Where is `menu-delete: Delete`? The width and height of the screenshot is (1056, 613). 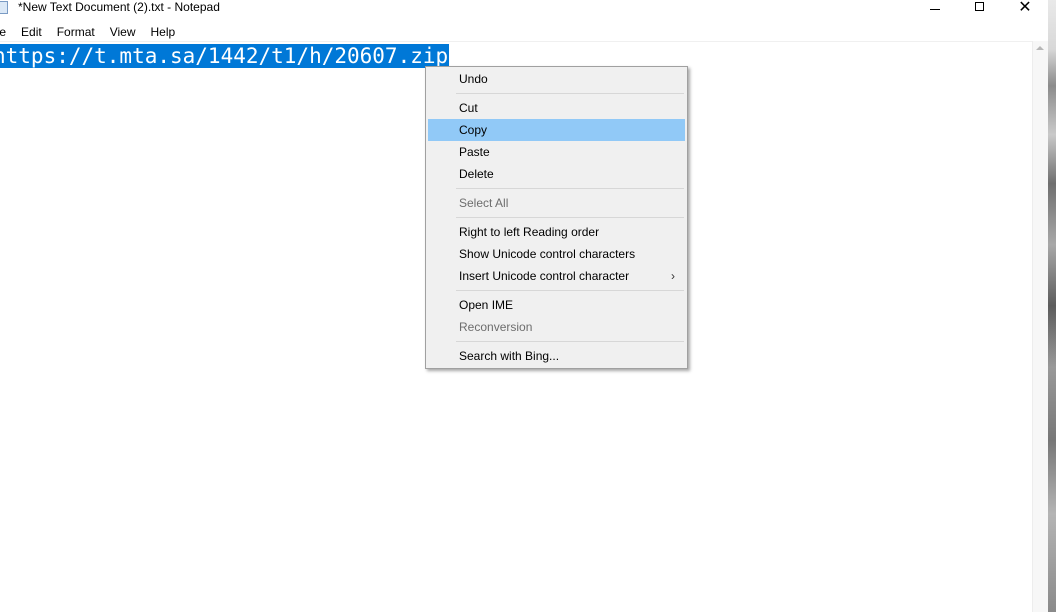
menu-delete: Delete is located at coordinates (556, 174).